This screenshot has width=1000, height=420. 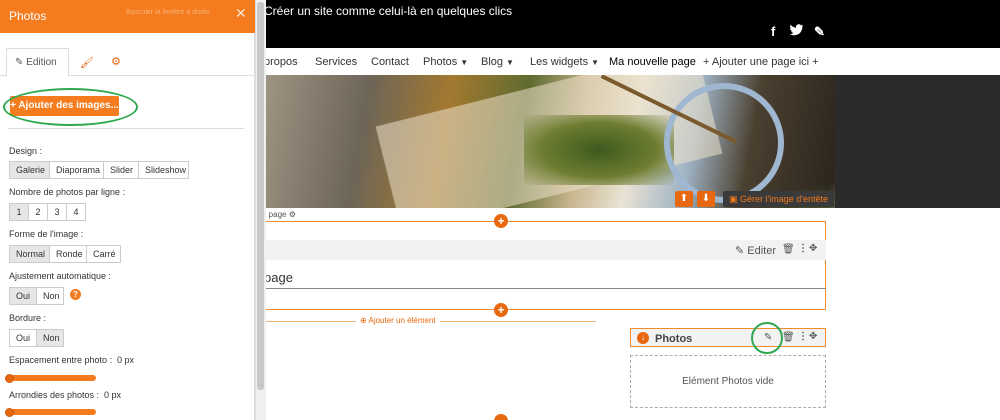 I want to click on twitter-icon, so click(x=797, y=31).